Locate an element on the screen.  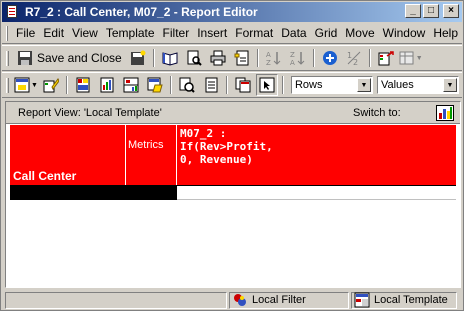
menu-grid: Grid is located at coordinates (326, 33).